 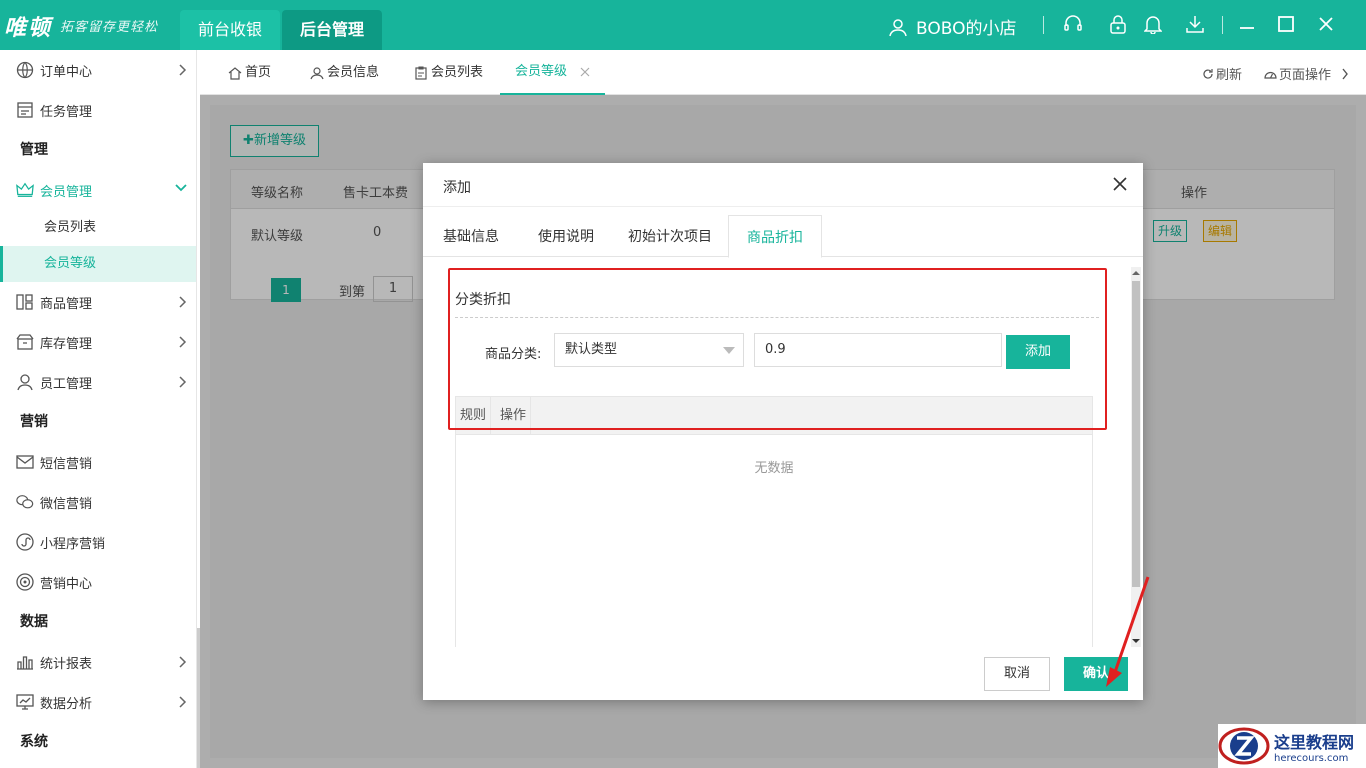 I want to click on dialog-title: 添加, so click(x=457, y=188).